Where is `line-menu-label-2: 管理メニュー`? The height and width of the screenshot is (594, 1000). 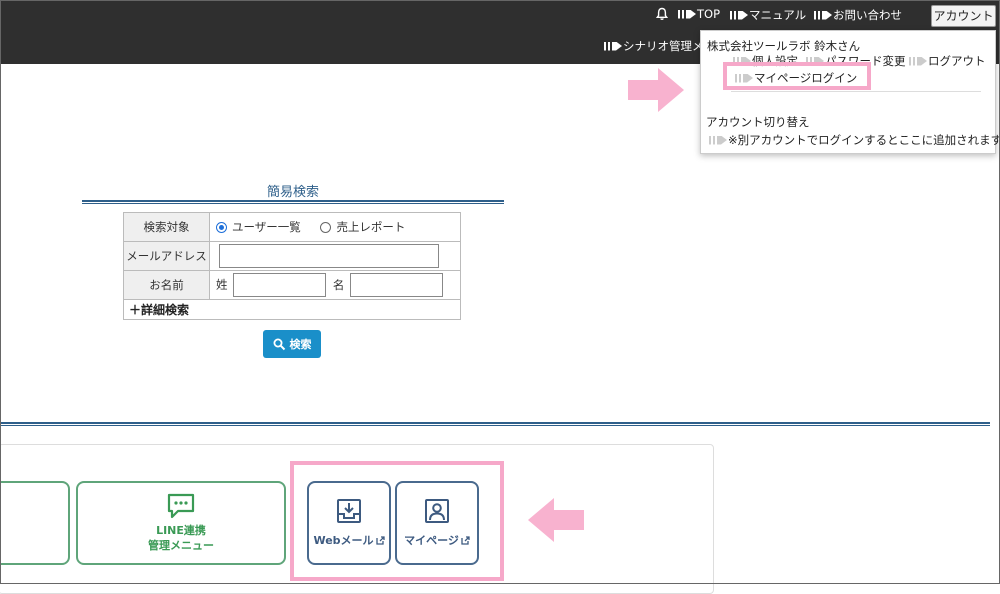 line-menu-label-2: 管理メニュー is located at coordinates (181, 545).